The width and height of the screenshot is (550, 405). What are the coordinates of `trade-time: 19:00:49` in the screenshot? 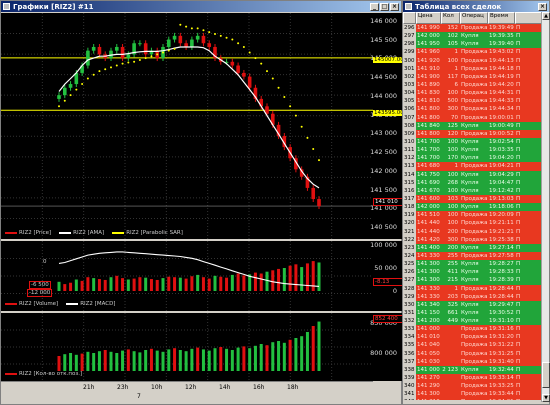 It's located at (501, 125).